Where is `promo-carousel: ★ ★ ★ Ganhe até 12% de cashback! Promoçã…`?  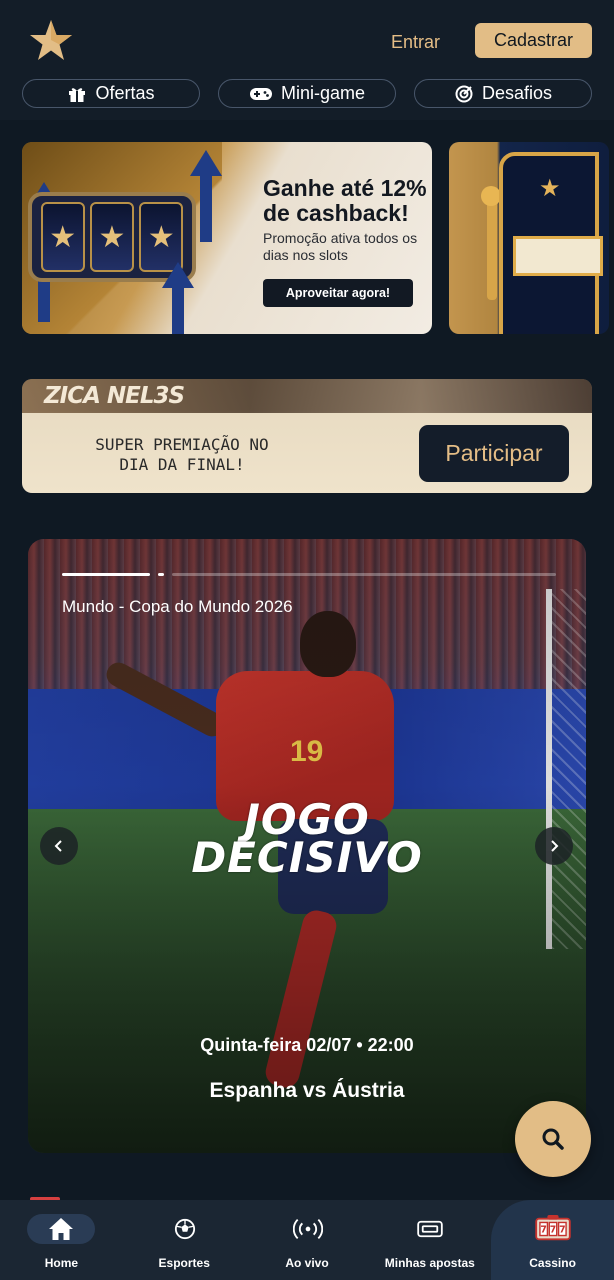 promo-carousel: ★ ★ ★ Ganhe até 12% de cashback! Promoçã… is located at coordinates (318, 238).